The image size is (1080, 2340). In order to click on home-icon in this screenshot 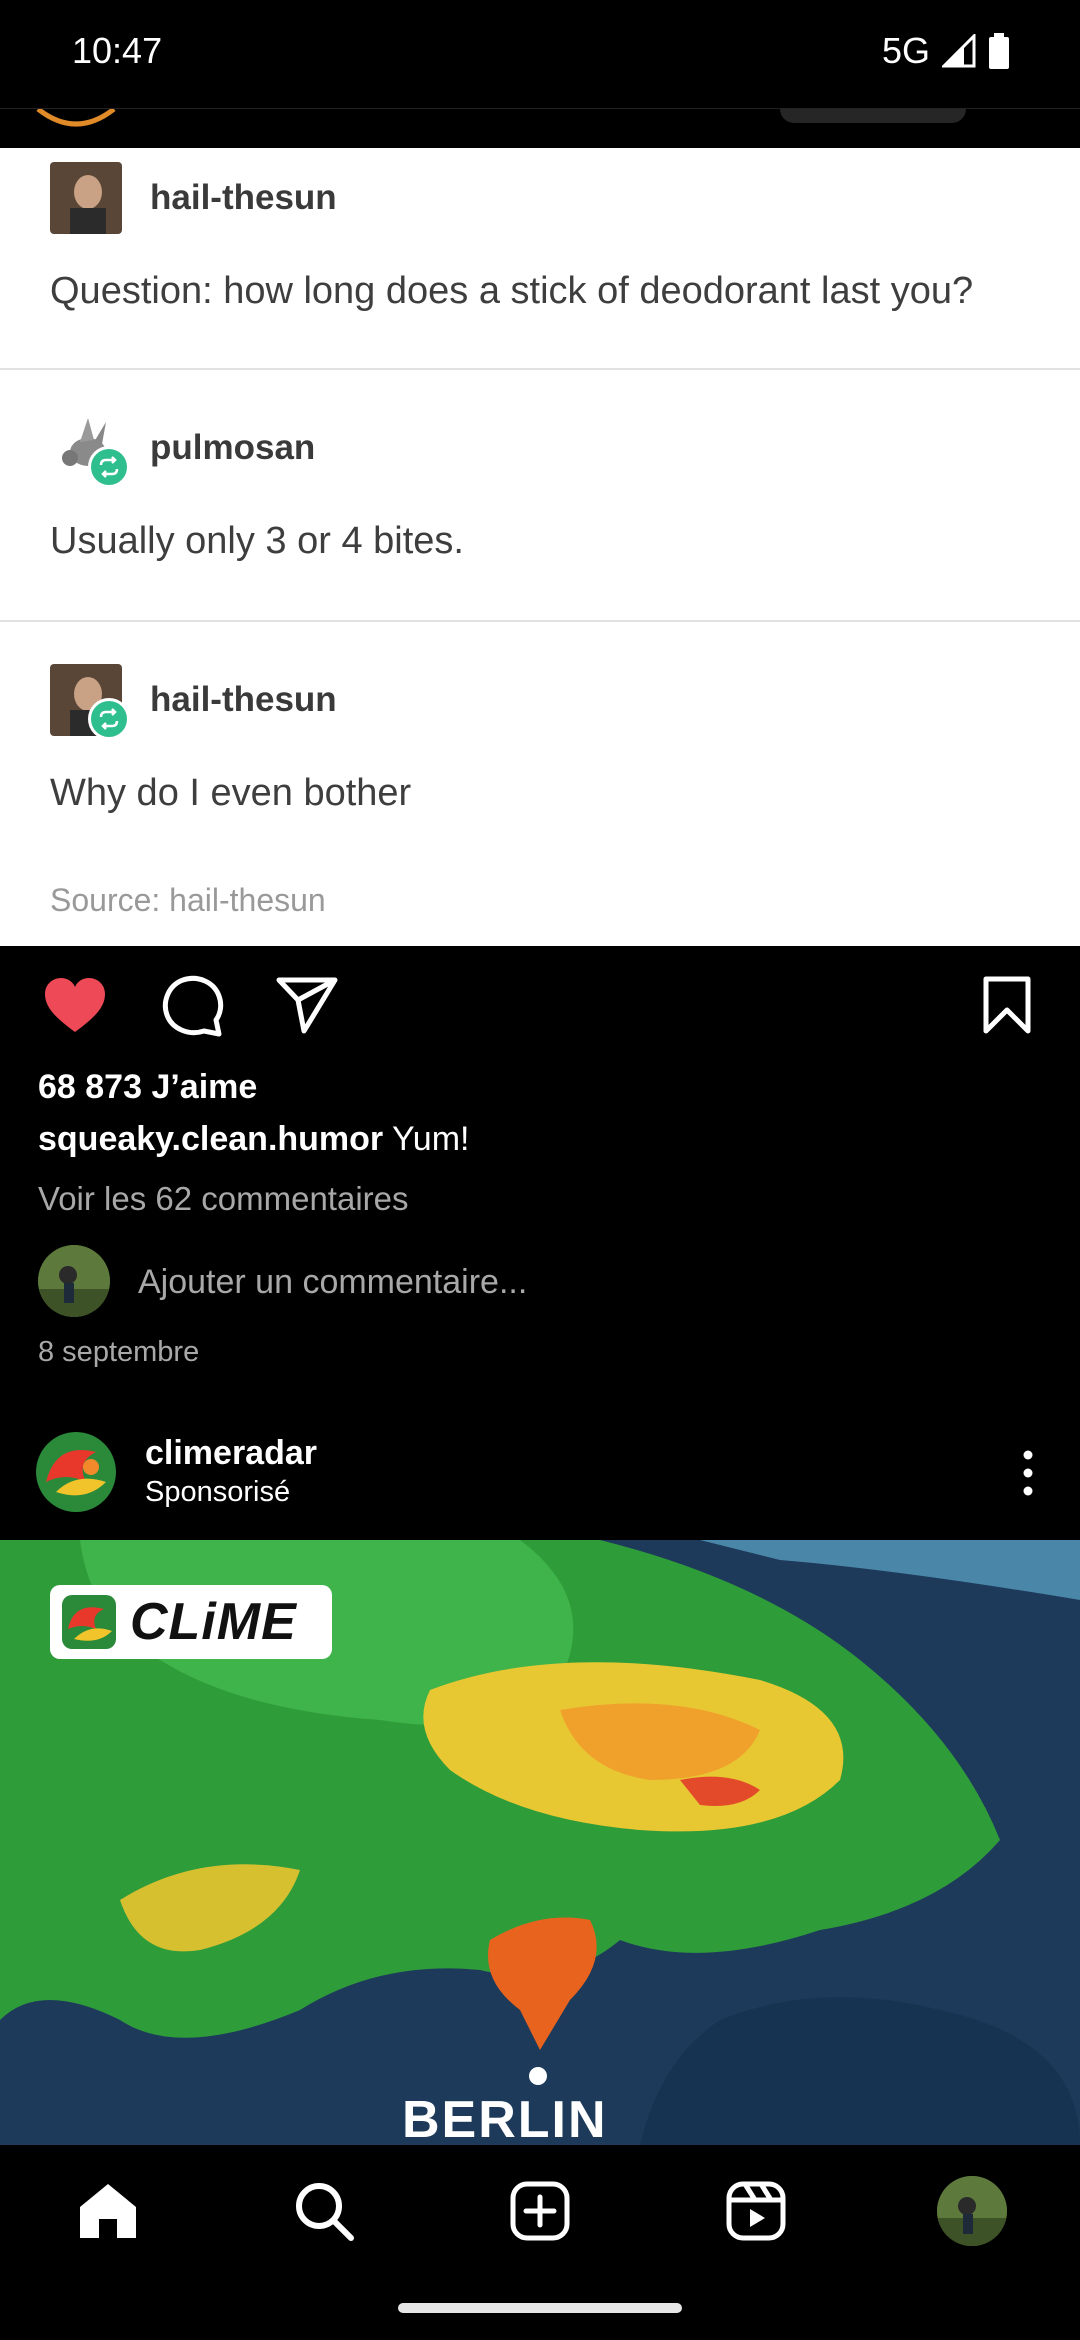, I will do `click(108, 2211)`.